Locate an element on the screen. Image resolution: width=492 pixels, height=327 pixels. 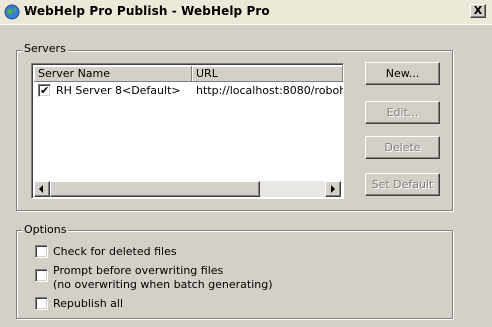
checkmark-icon: ✔ is located at coordinates (45, 90).